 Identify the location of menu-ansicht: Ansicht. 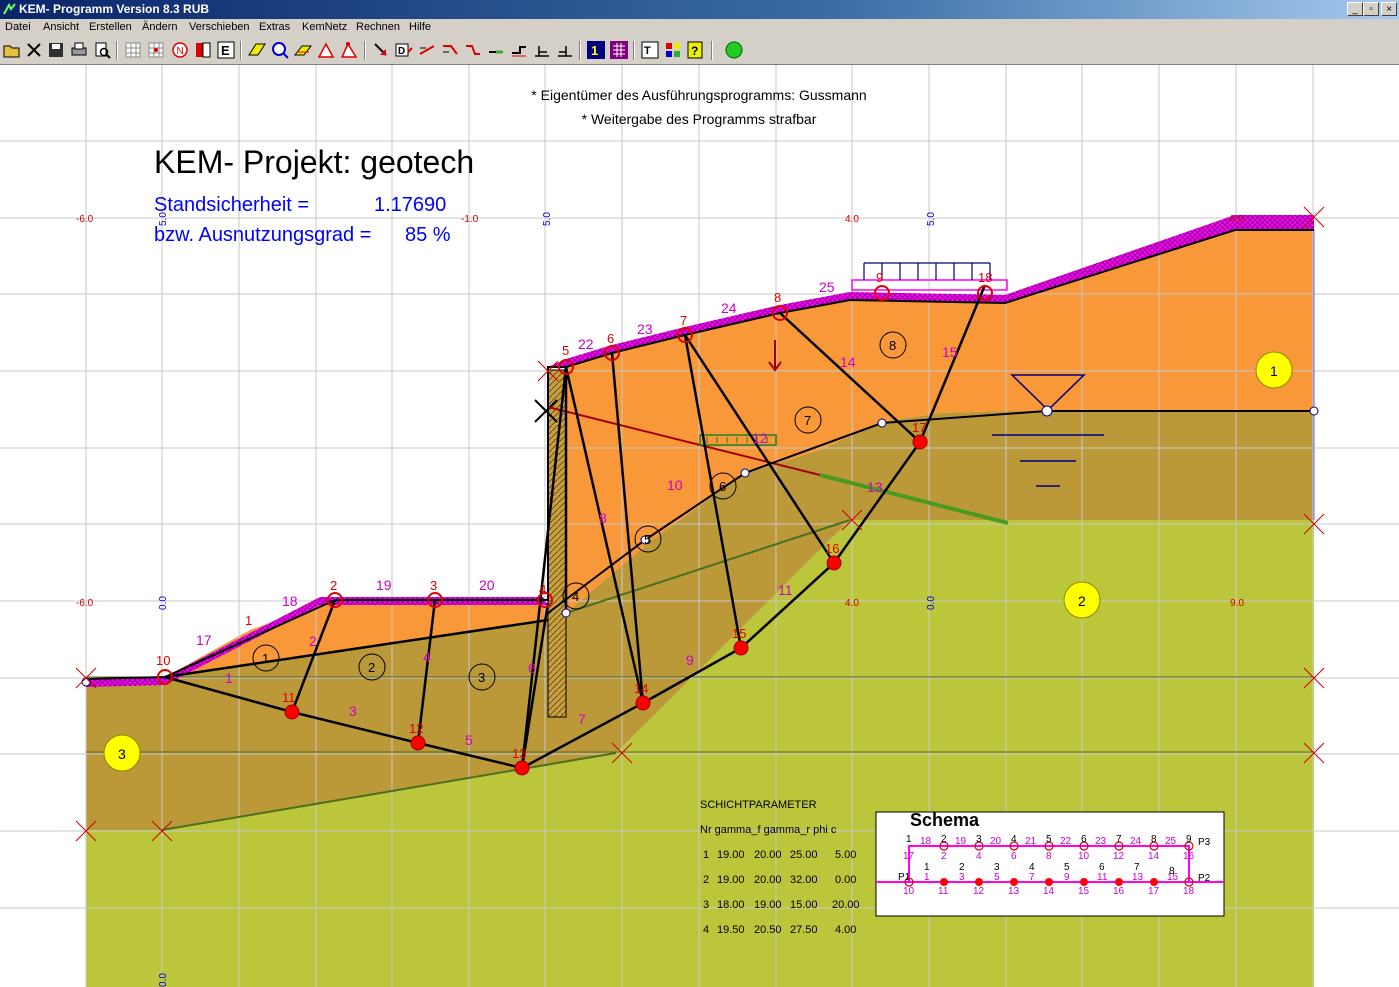
(61, 27).